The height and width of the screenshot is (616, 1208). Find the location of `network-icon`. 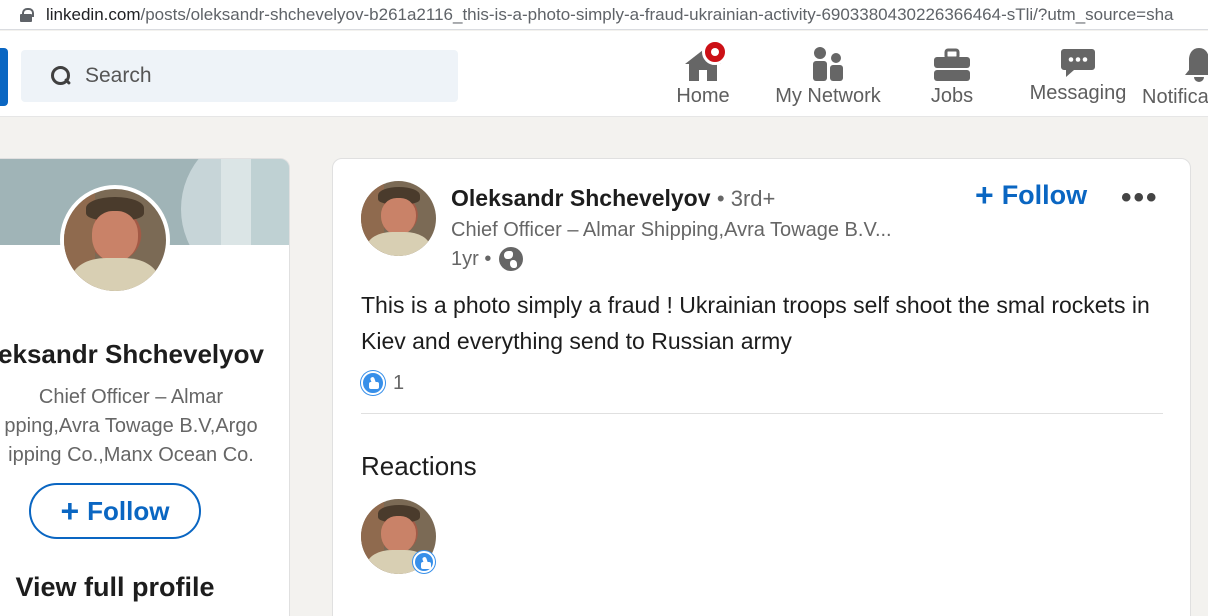

network-icon is located at coordinates (828, 64).